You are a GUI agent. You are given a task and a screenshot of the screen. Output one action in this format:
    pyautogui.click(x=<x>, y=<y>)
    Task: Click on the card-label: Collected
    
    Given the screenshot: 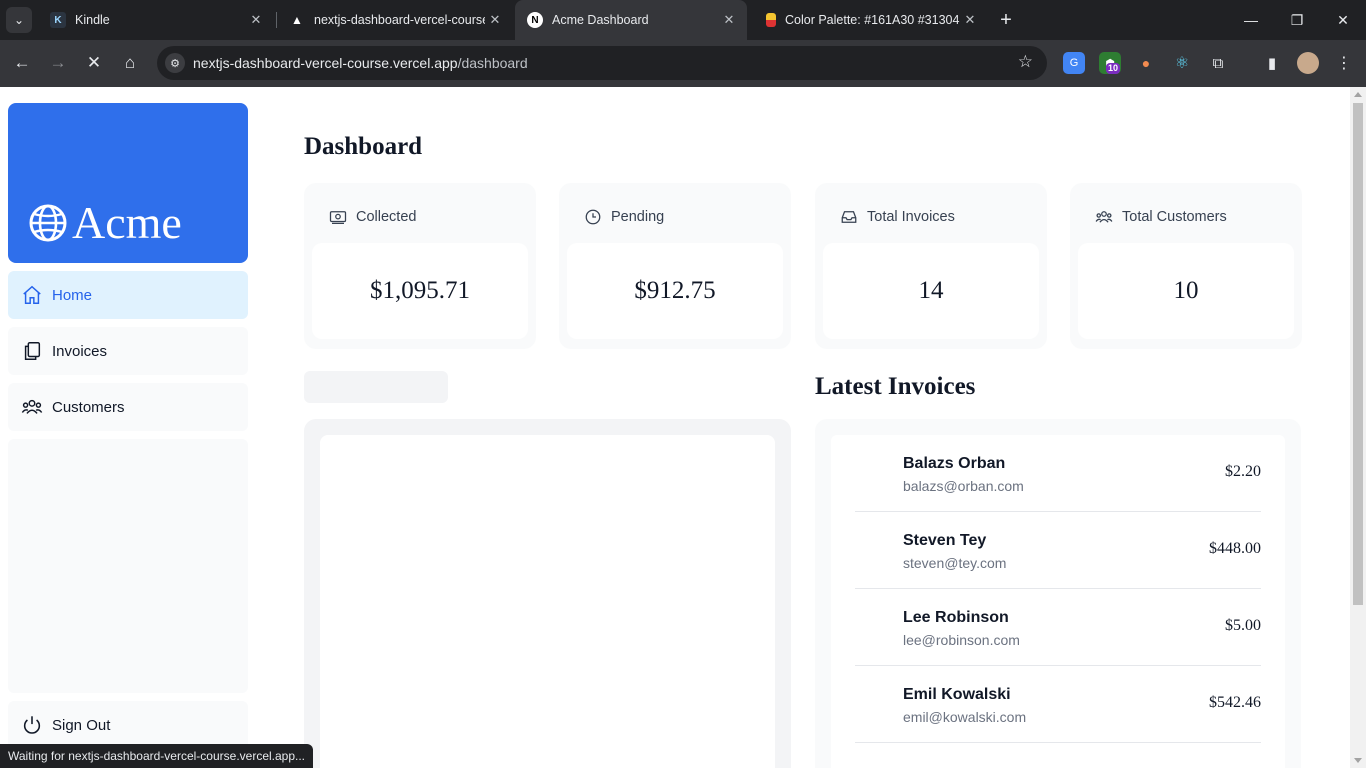 What is the action you would take?
    pyautogui.click(x=386, y=217)
    